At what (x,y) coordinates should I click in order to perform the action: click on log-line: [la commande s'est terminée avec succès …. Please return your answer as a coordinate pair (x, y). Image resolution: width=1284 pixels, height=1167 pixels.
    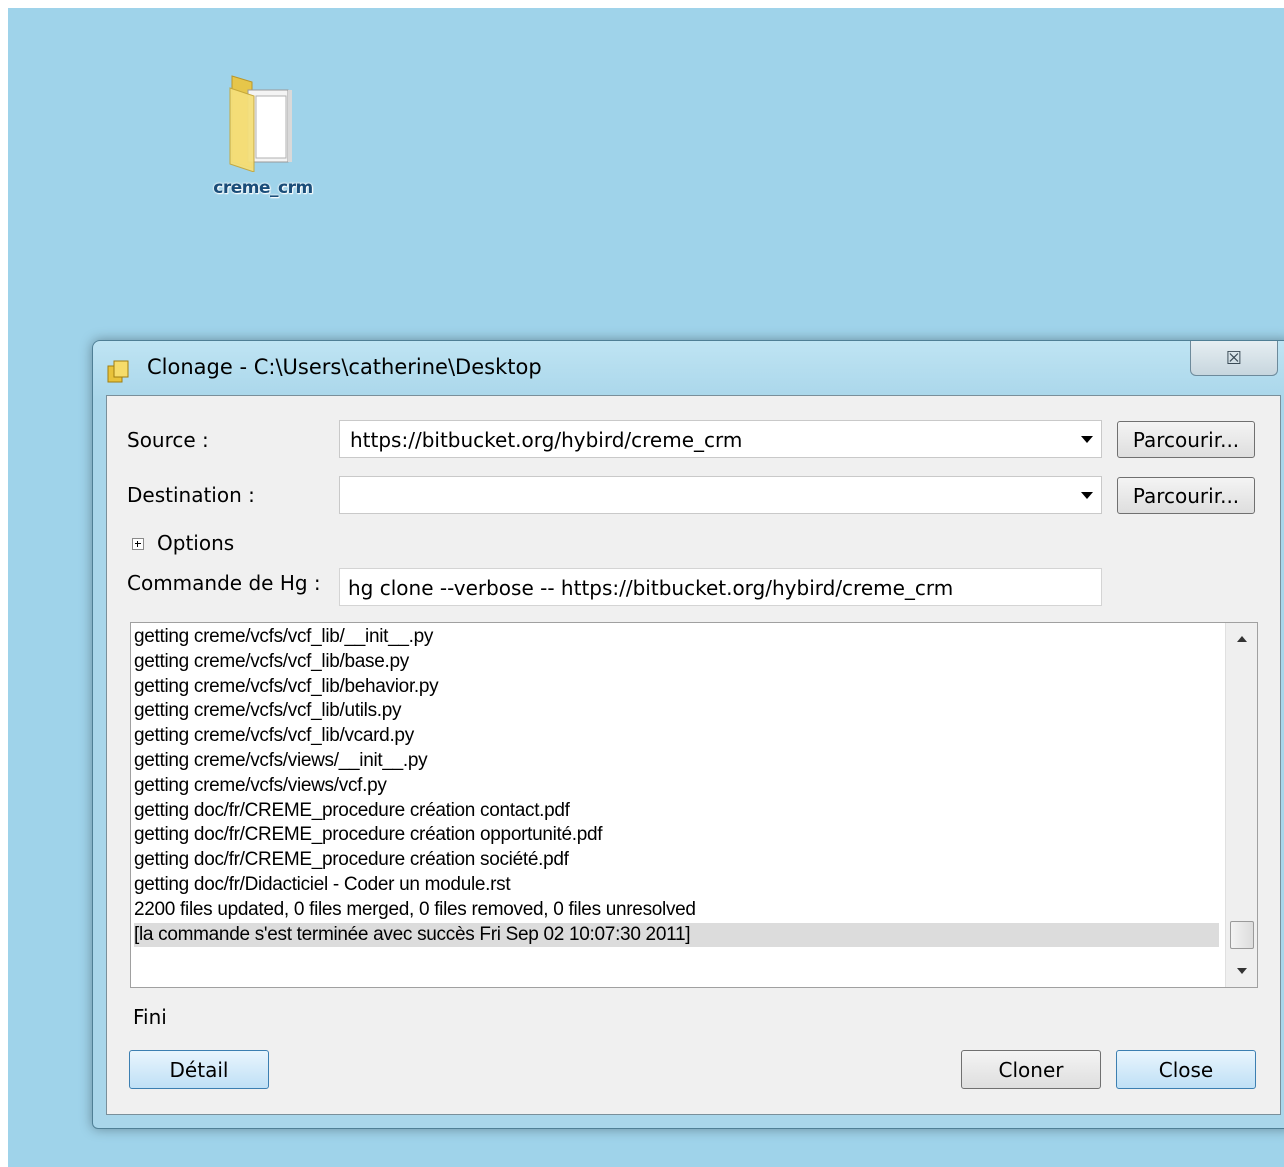
    Looking at the image, I should click on (676, 935).